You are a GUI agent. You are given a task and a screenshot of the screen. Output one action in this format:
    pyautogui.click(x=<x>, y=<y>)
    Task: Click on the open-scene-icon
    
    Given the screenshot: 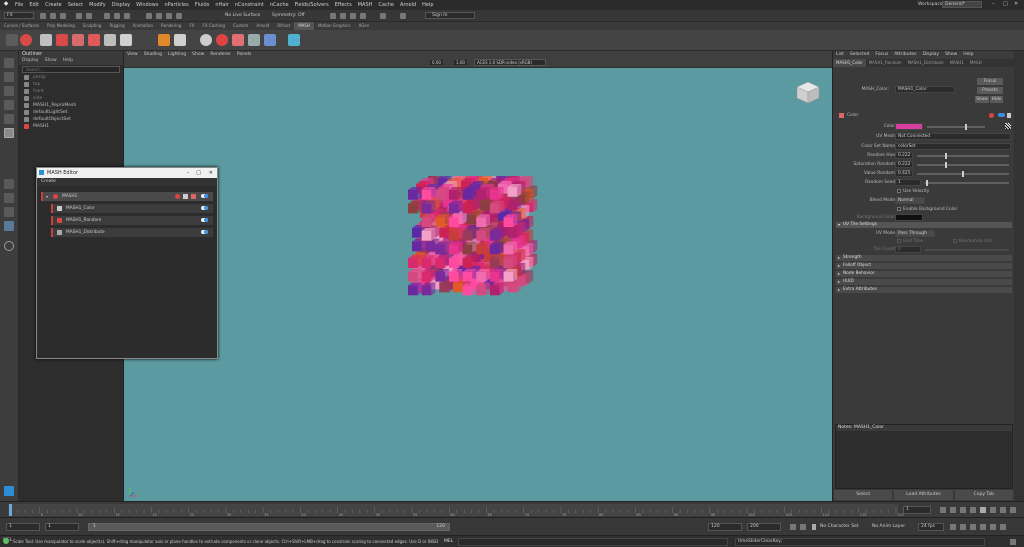 What is the action you would take?
    pyautogui.click(x=53, y=16)
    